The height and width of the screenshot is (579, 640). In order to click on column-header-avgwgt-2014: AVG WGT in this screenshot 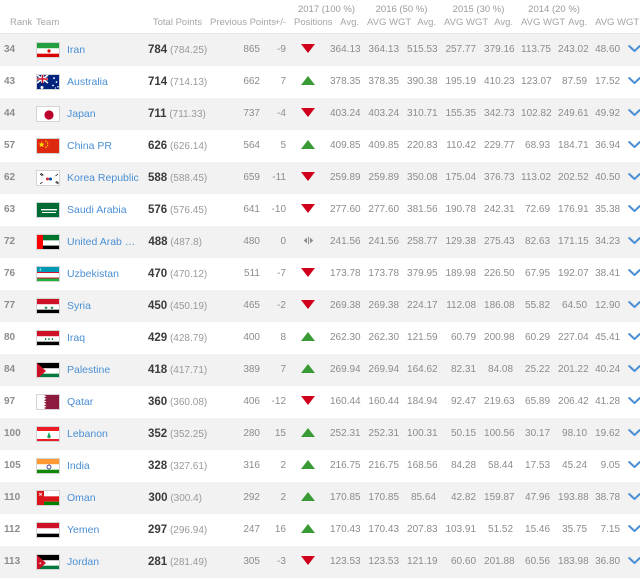, I will do `click(615, 25)`.